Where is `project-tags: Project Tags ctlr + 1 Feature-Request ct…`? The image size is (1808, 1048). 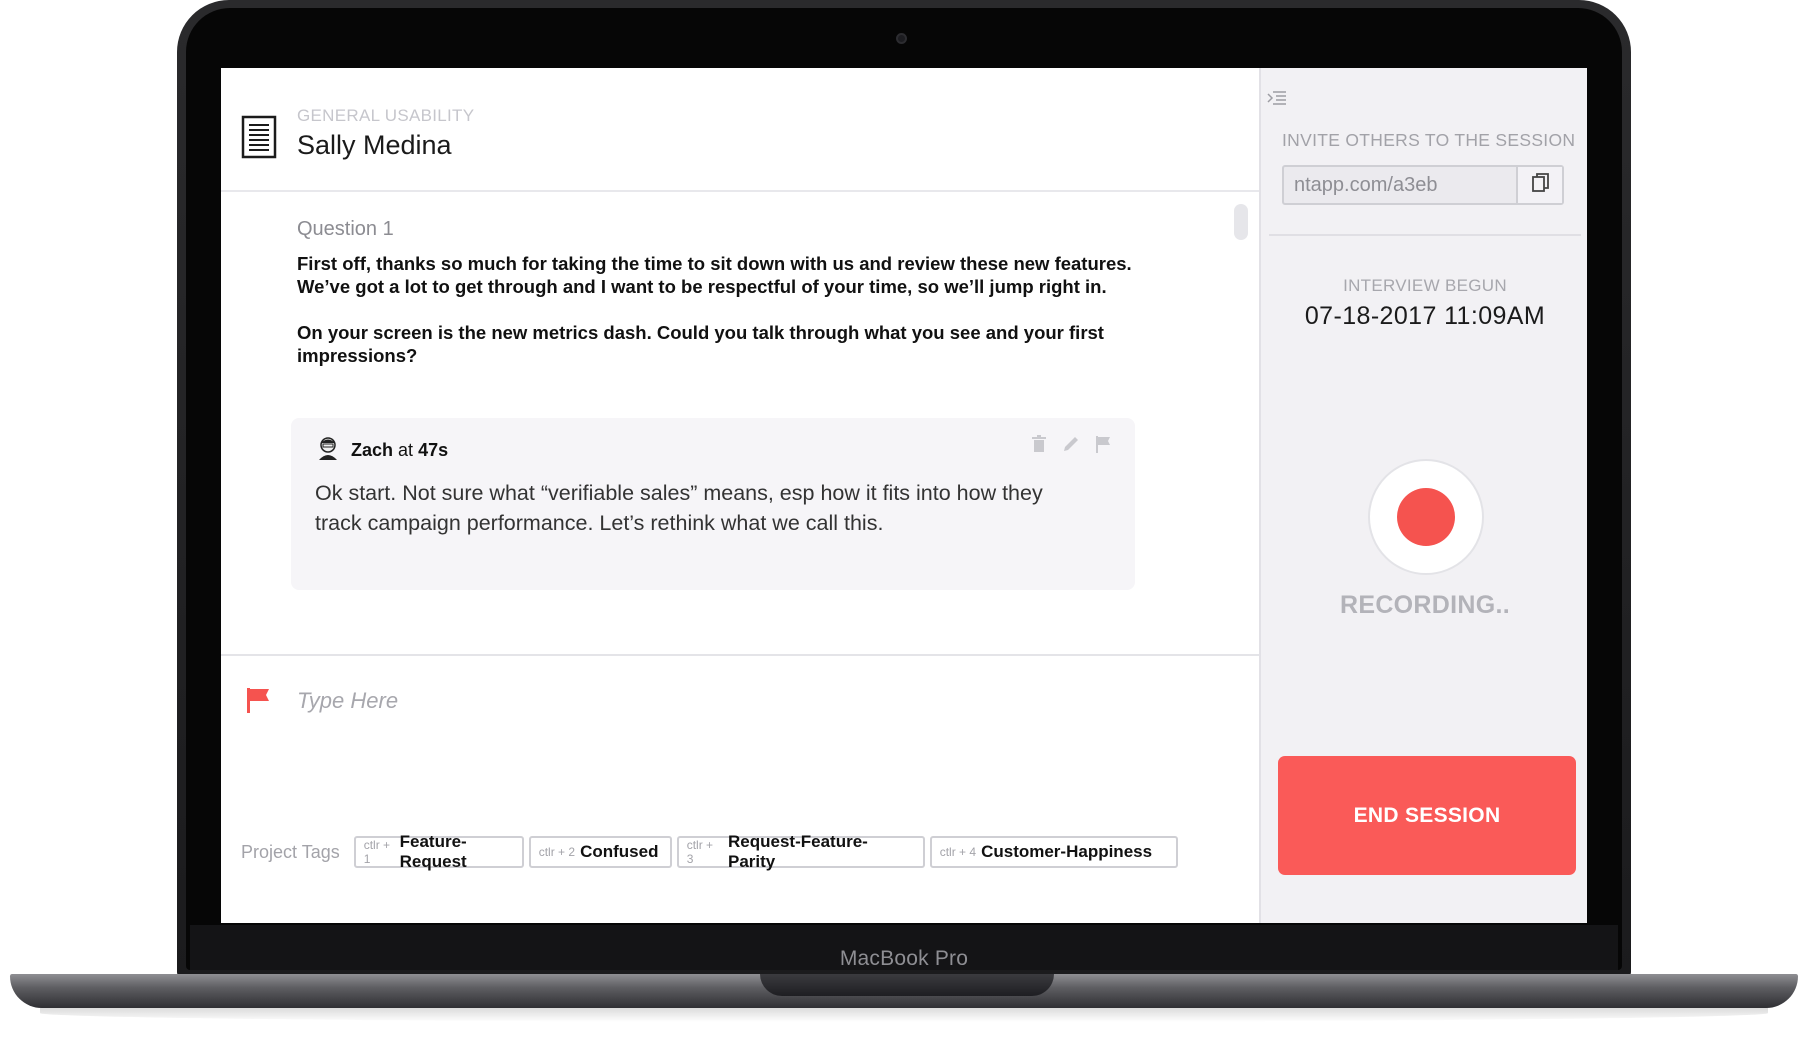
project-tags: Project Tags ctlr + 1 Feature-Request ct… is located at coordinates (712, 851).